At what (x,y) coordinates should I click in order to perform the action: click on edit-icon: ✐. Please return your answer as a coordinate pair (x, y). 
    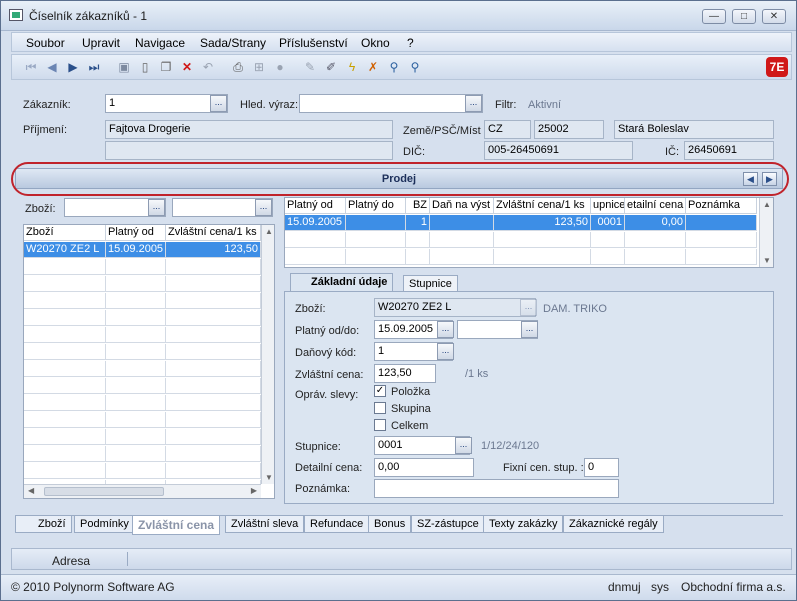
    Looking at the image, I should click on (331, 67).